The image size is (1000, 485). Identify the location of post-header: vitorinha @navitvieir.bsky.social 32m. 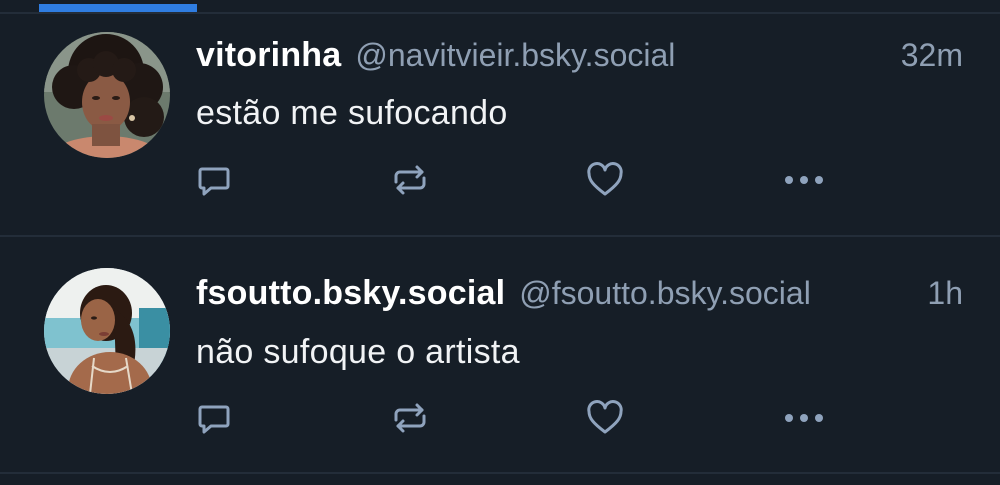
(579, 58).